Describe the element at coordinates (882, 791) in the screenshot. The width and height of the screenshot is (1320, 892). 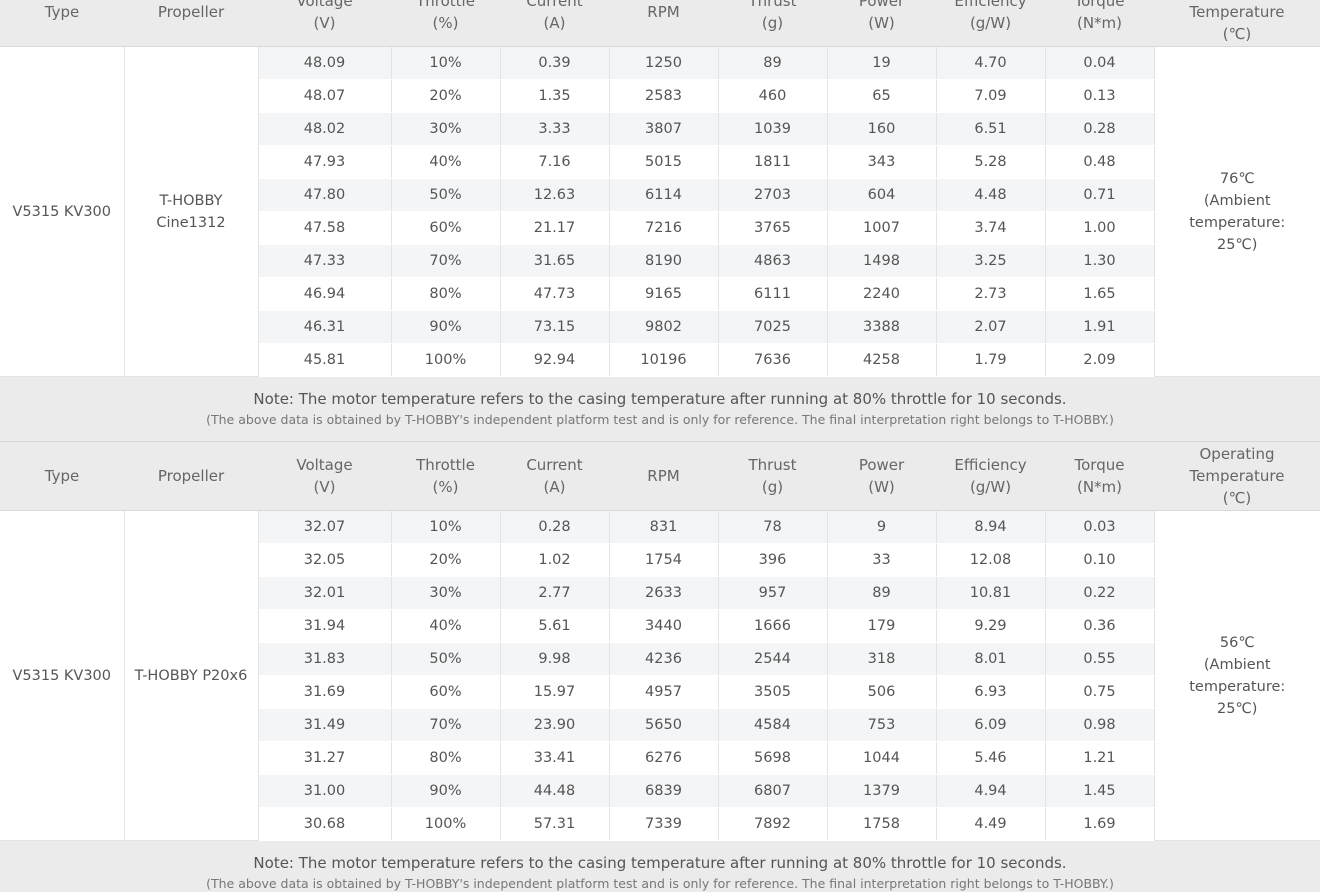
I see `power-cell: 1379` at that location.